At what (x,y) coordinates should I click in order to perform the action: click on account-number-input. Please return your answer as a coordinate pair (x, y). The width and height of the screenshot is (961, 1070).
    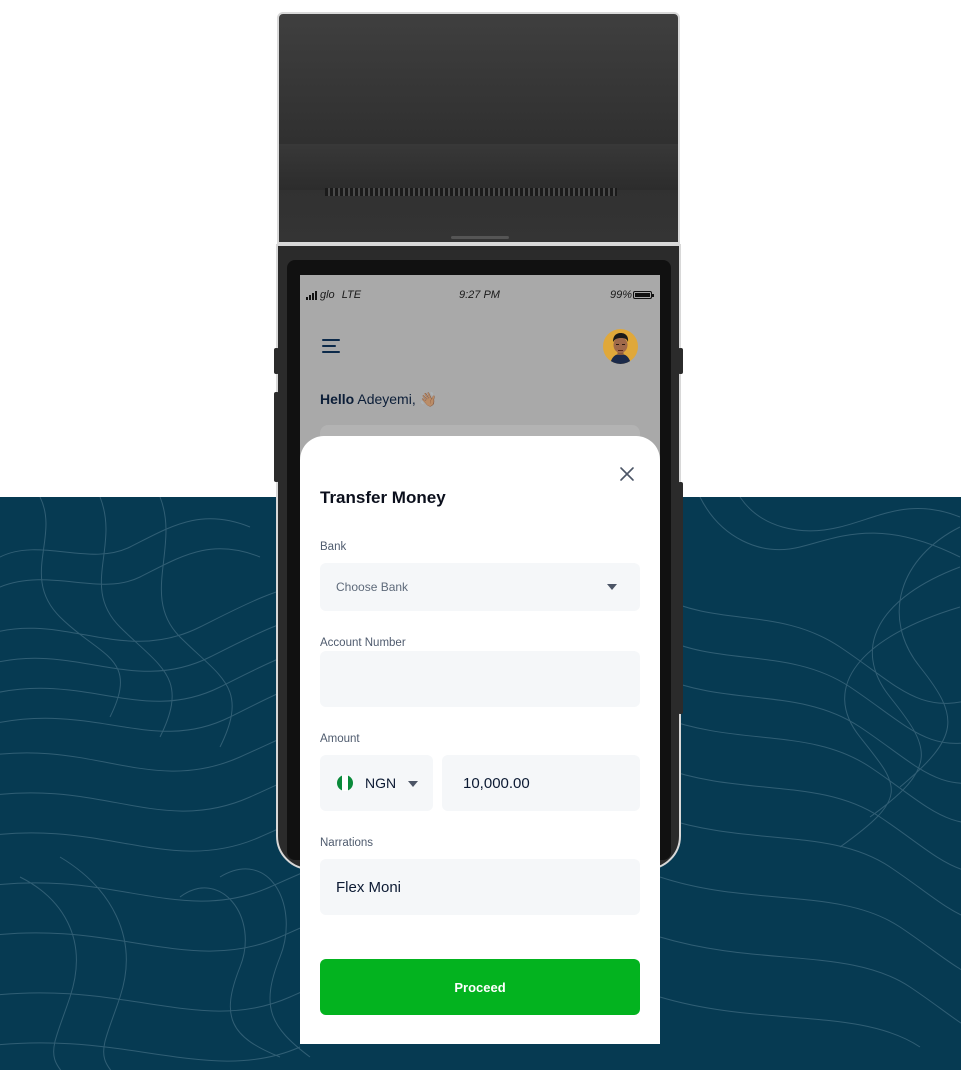
    Looking at the image, I should click on (480, 679).